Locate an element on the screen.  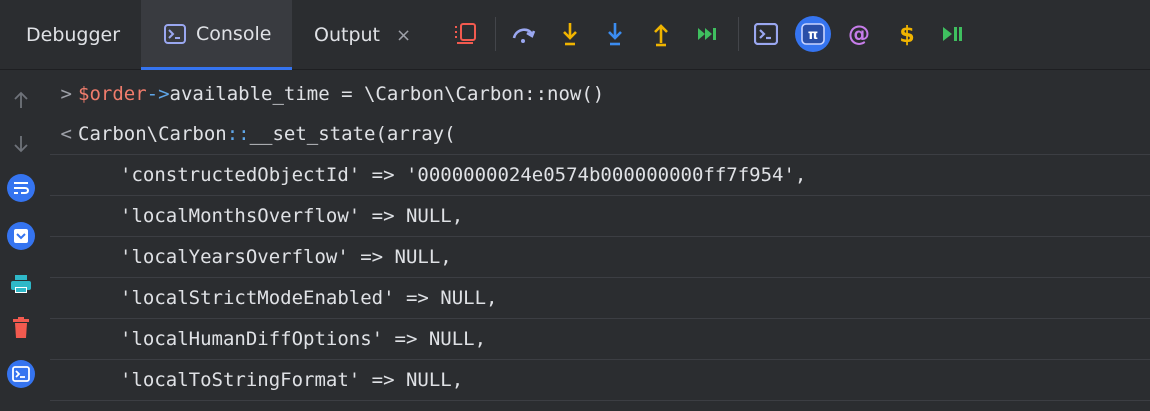
soft-wrap-icon is located at coordinates (21, 188).